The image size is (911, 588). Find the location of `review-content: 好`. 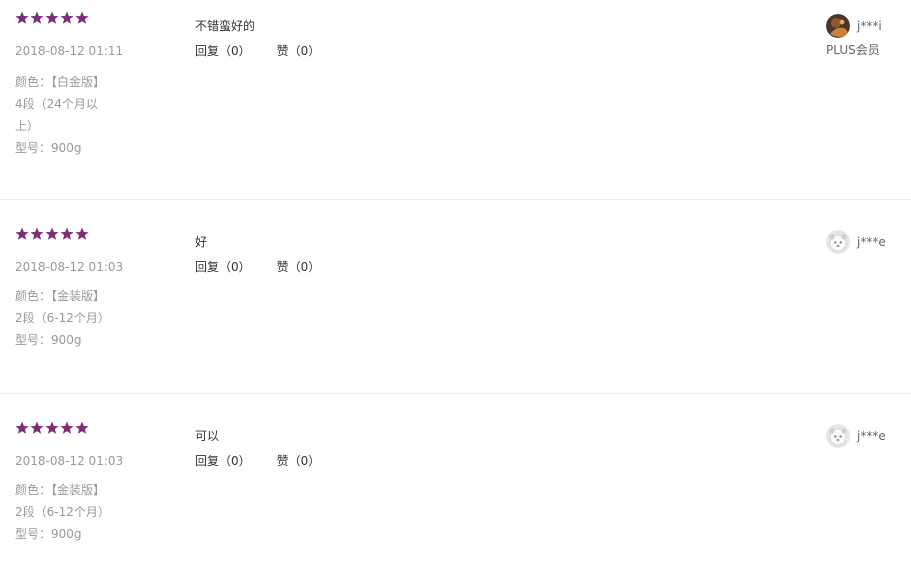

review-content: 好 is located at coordinates (201, 242).